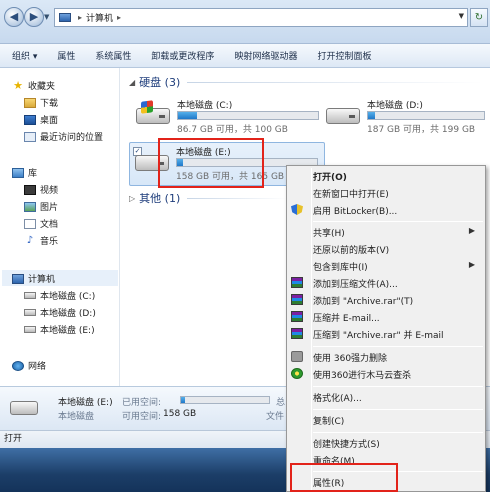 This screenshot has width=490, height=492. I want to click on windows-drive-icon, so click(153, 112).